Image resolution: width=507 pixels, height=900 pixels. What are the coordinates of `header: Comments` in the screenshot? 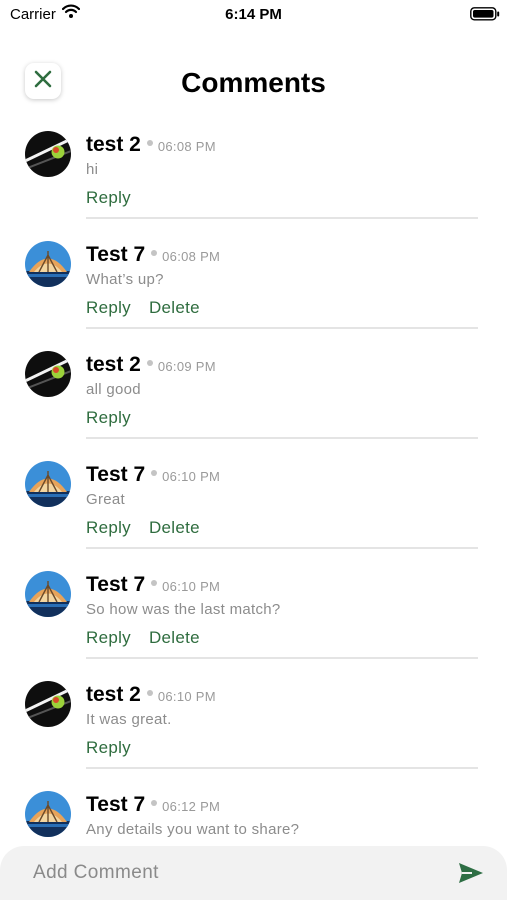 It's located at (253, 83).